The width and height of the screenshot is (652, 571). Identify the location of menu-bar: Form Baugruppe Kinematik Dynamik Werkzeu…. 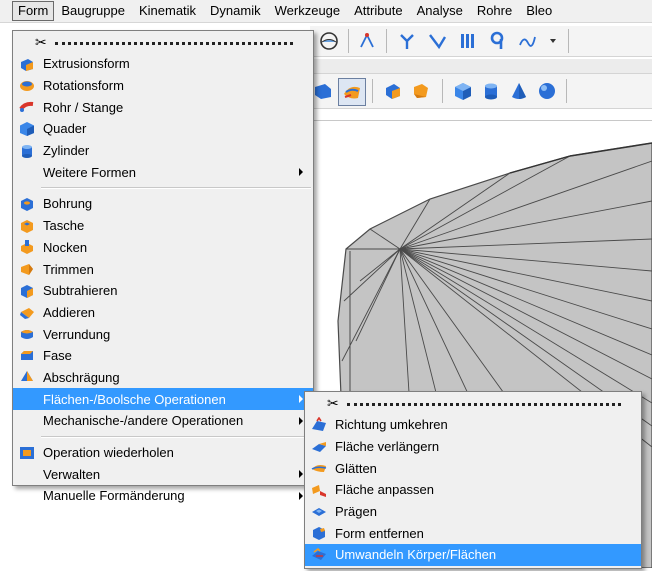
(326, 11).